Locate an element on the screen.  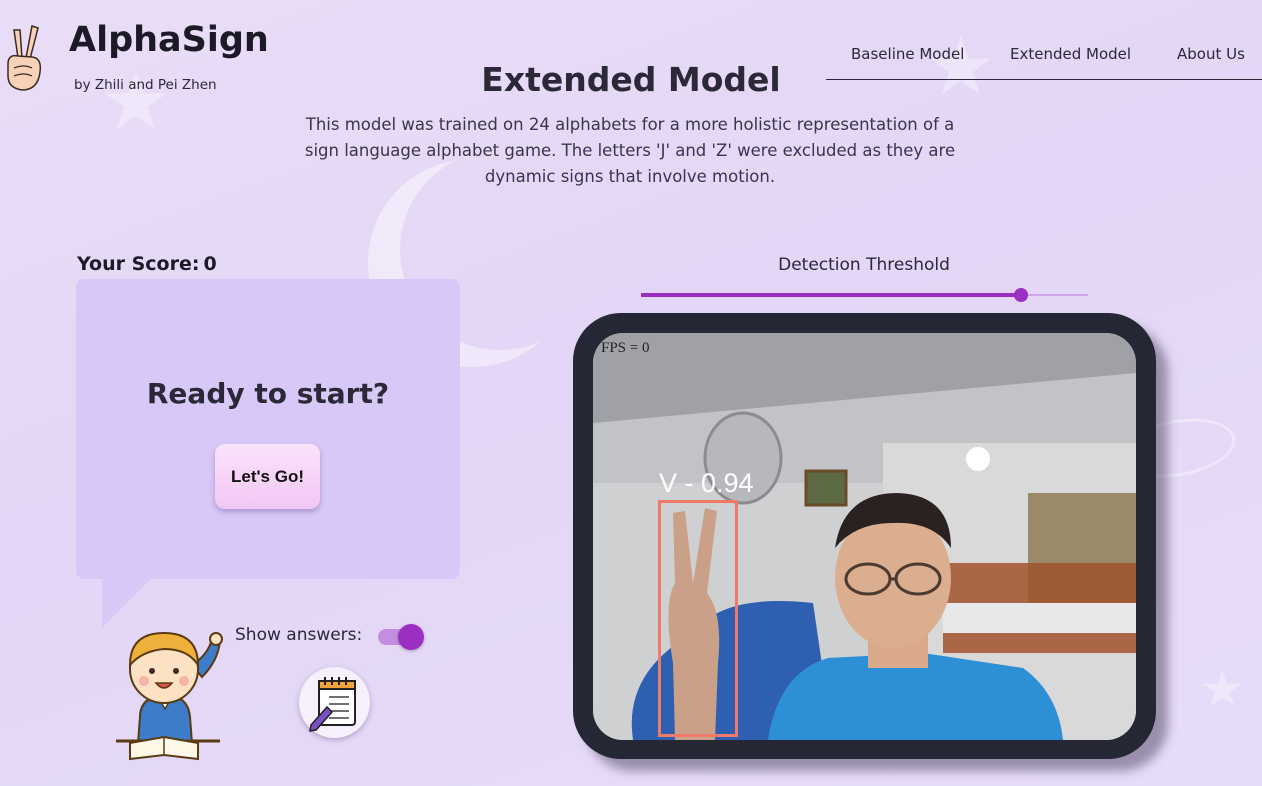
show-answers-label: Show answers: is located at coordinates (299, 635).